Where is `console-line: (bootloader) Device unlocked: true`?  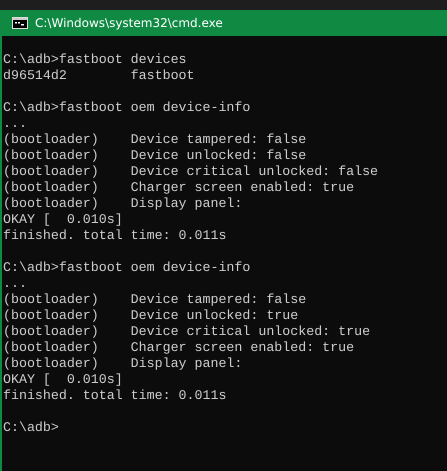 console-line: (bootloader) Device unlocked: true is located at coordinates (150, 316).